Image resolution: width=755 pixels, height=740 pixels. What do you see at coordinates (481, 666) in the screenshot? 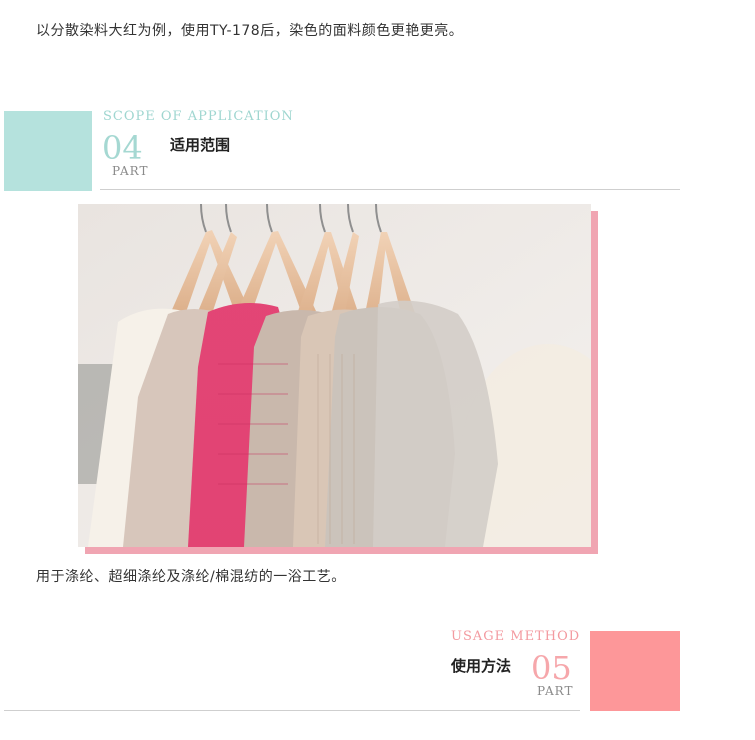
I see `section-chinese-title: 使用方法` at bounding box center [481, 666].